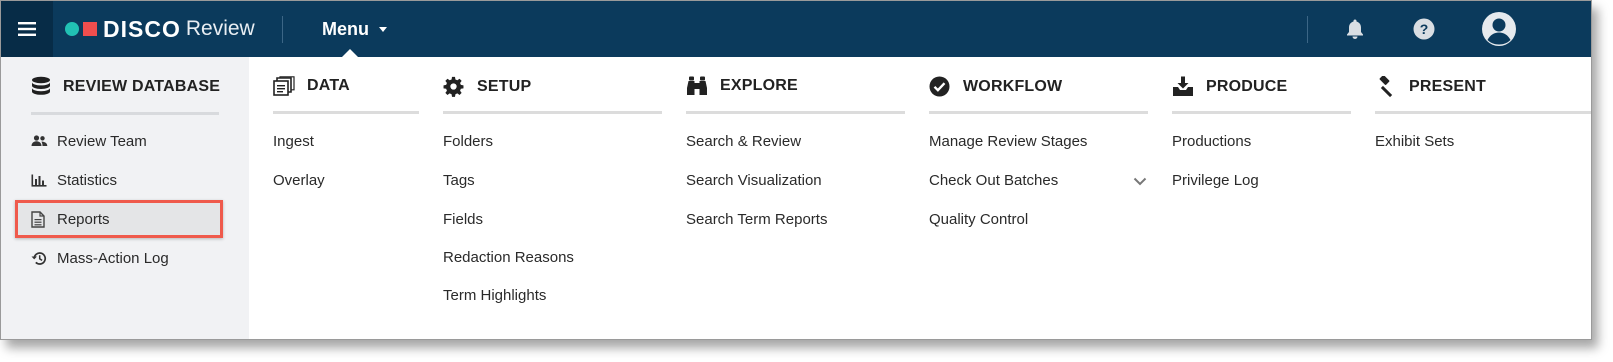 The width and height of the screenshot is (1613, 362). I want to click on column-heading-label: SETUP, so click(504, 86).